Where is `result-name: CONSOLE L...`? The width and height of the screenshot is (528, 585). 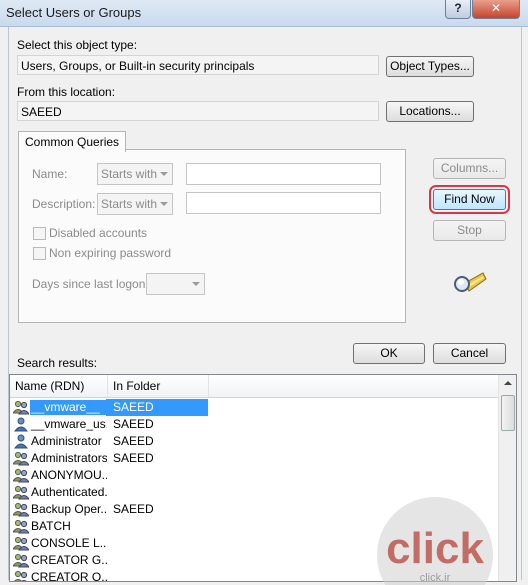
result-name: CONSOLE L... is located at coordinates (69, 543).